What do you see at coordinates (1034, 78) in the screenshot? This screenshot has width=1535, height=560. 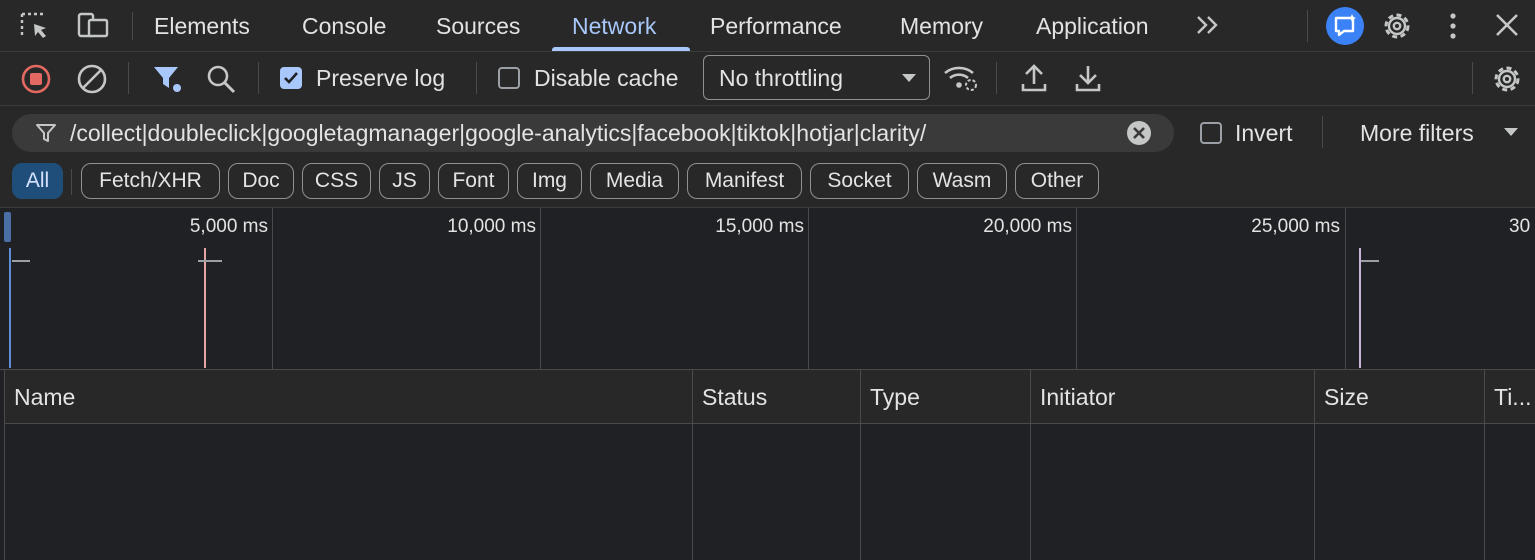 I see `import-har-upload-icon` at bounding box center [1034, 78].